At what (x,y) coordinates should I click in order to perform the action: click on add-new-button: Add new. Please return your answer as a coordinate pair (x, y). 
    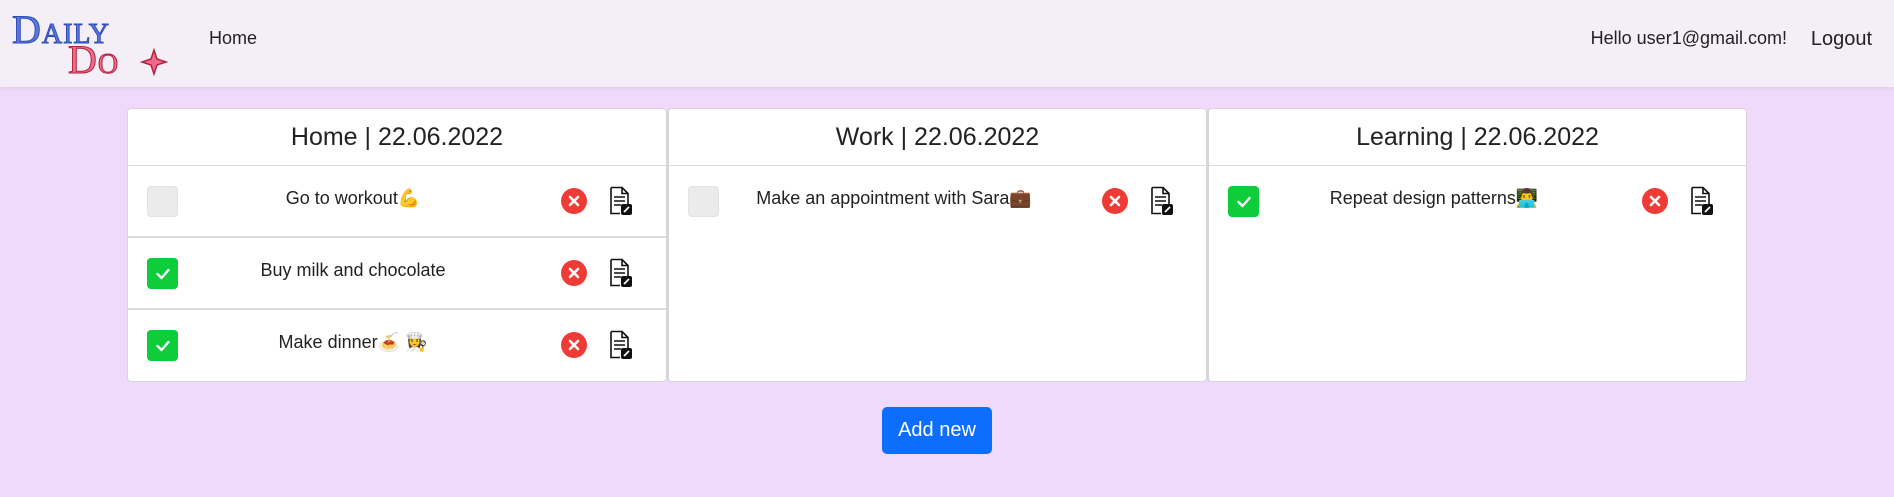
    Looking at the image, I should click on (937, 430).